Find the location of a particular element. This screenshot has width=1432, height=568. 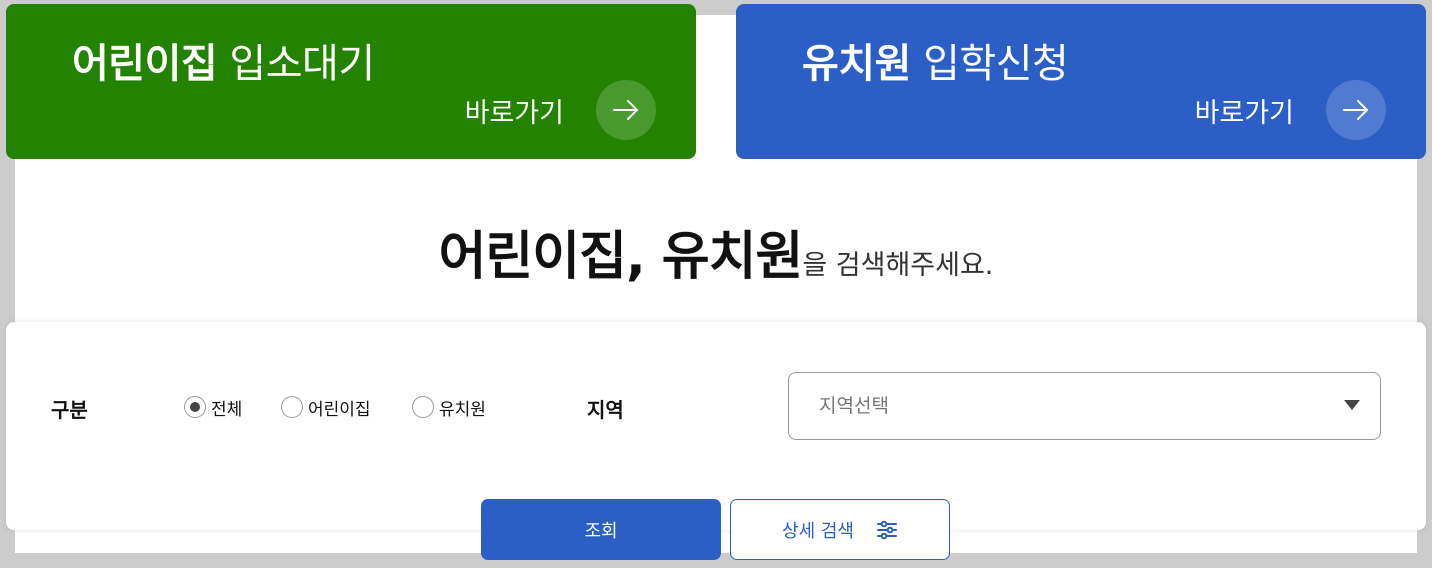

kinder-card-title-light: 입학신청 is located at coordinates (989, 64).